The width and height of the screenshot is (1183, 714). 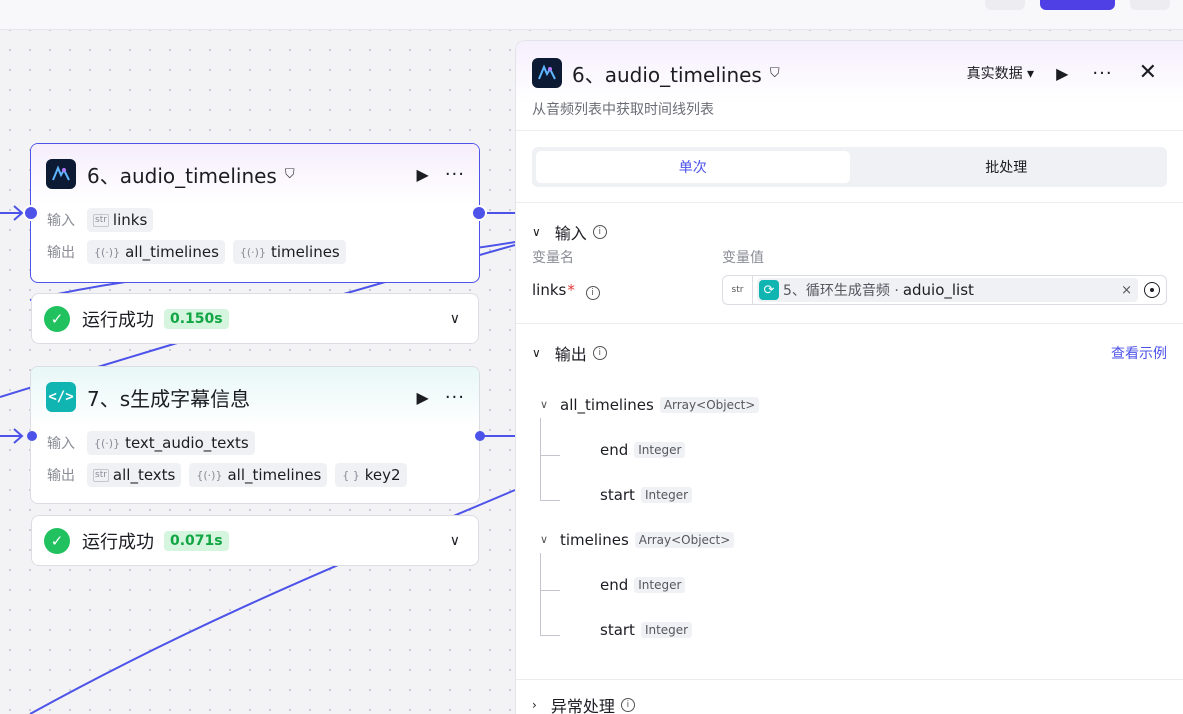 What do you see at coordinates (861, 404) in the screenshot?
I see `output-field: ∨ all_timelines Array<Object>` at bounding box center [861, 404].